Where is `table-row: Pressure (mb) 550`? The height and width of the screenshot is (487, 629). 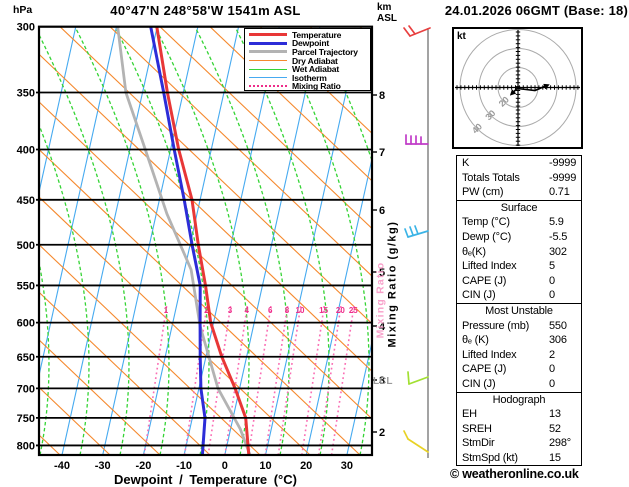
table-row: Pressure (mb) 550 is located at coordinates (519, 326).